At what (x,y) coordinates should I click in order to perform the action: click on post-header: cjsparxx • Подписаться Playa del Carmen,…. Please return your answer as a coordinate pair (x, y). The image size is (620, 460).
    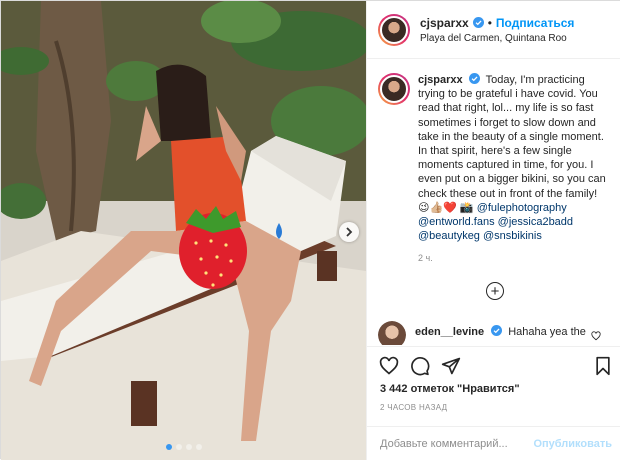
    Looking at the image, I should click on (493, 30).